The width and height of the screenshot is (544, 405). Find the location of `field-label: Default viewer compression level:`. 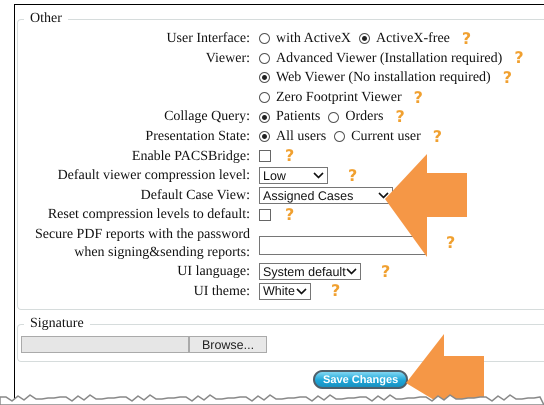

field-label: Default viewer compression level: is located at coordinates (153, 176).